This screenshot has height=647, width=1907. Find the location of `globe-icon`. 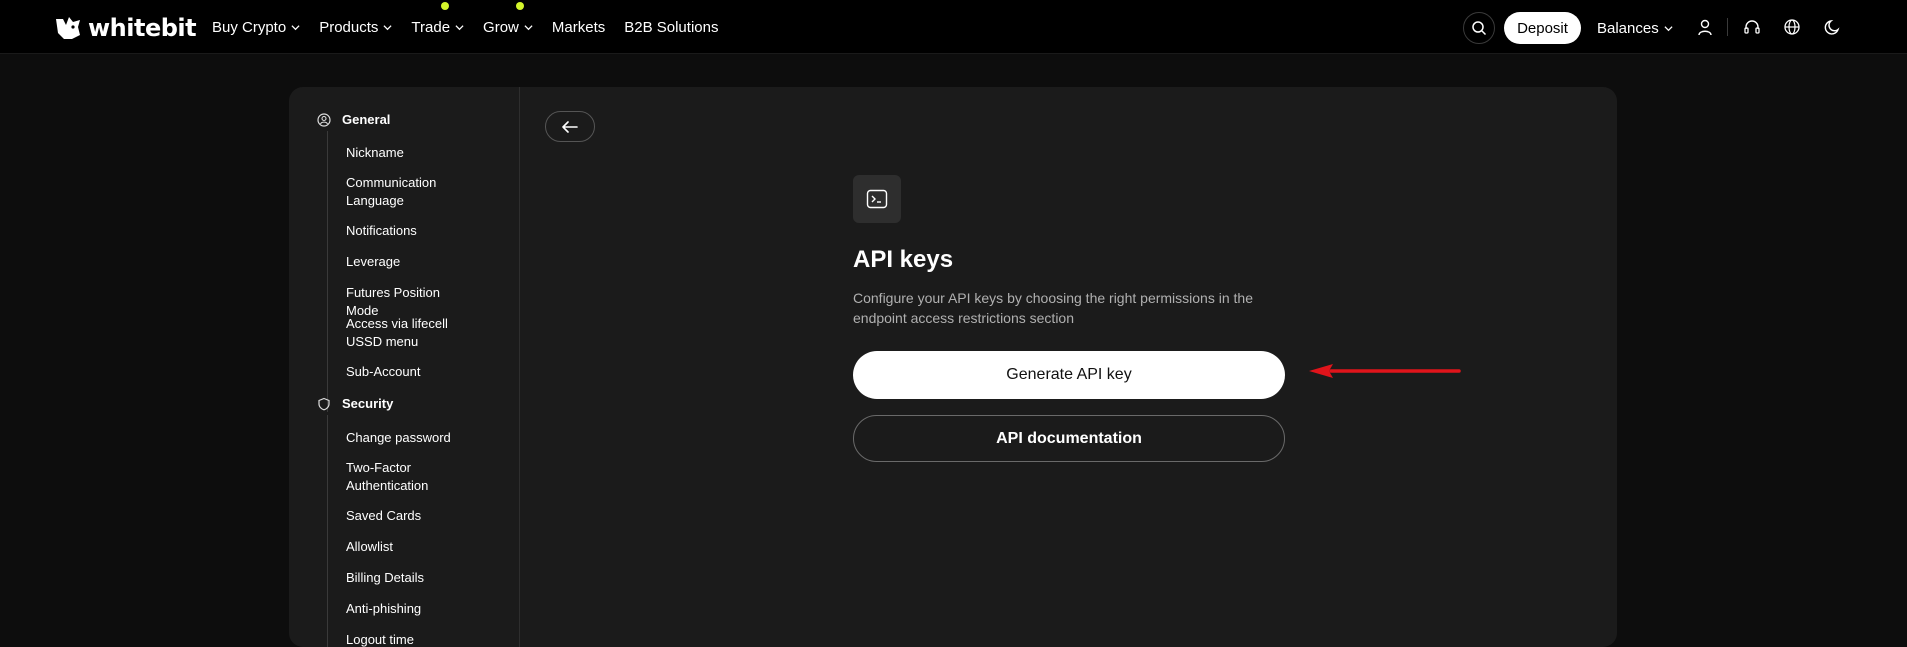

globe-icon is located at coordinates (1792, 27).